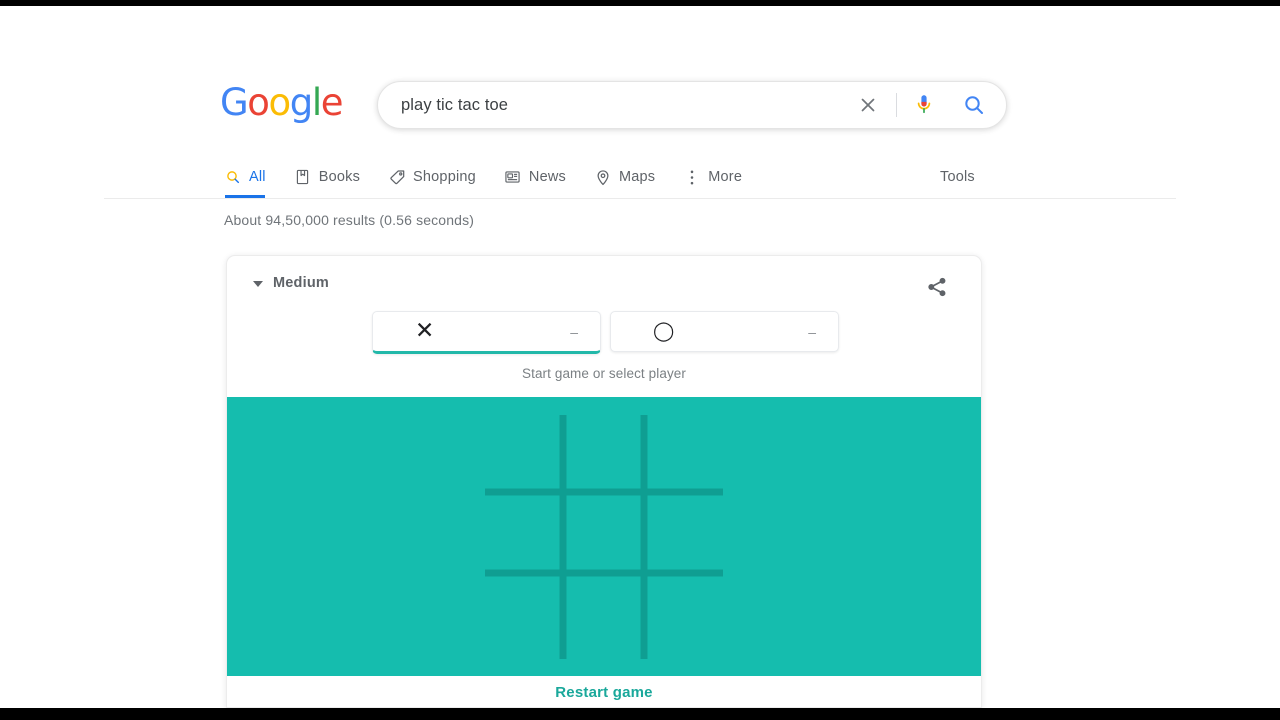  Describe the element at coordinates (637, 177) in the screenshot. I see `tab-label: Maps` at that location.